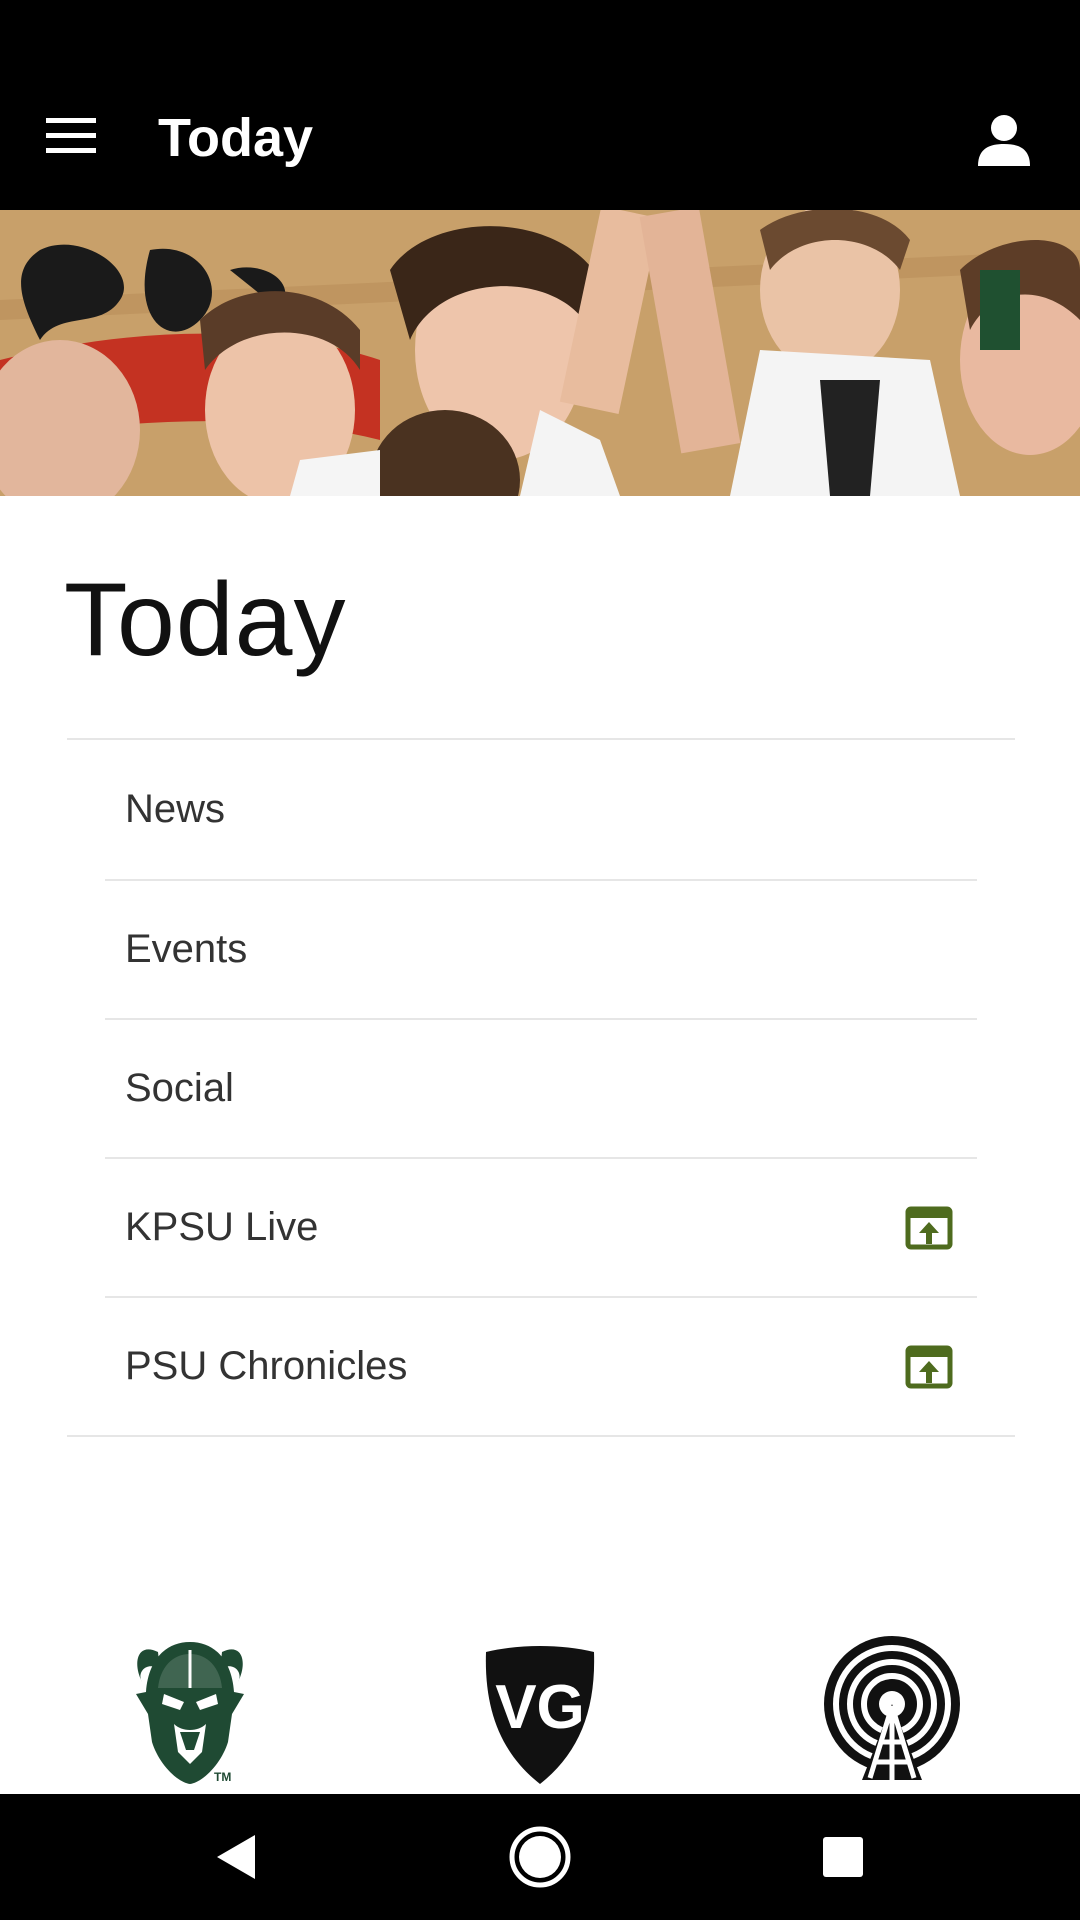 The width and height of the screenshot is (1080, 1920). I want to click on nav-item-label: Events, so click(186, 949).